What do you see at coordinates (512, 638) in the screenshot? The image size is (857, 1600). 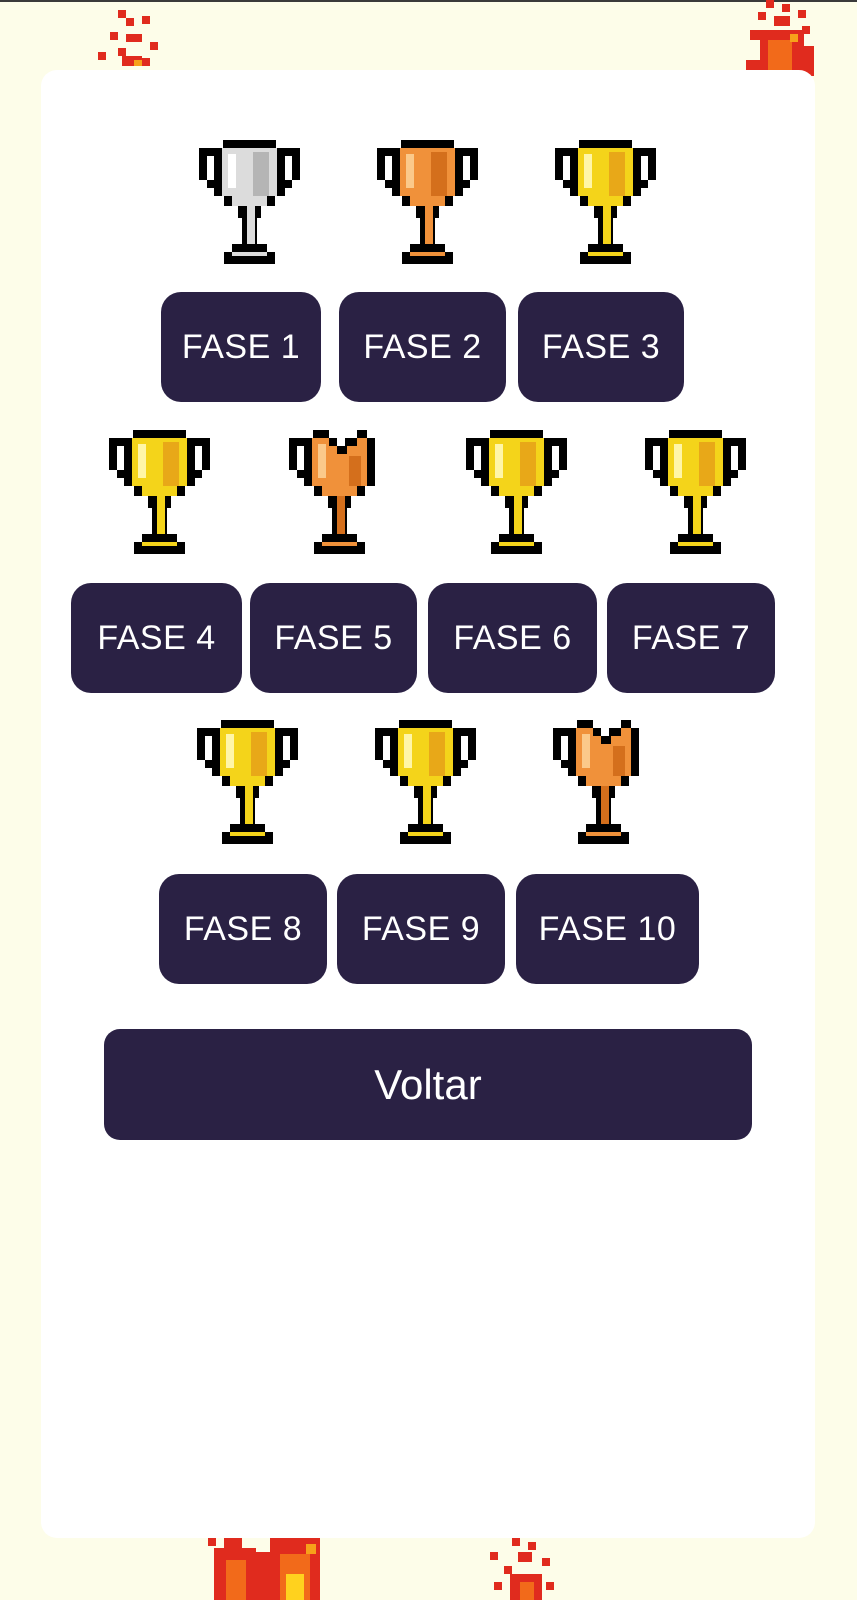 I see `phase-6-button: FASE 6` at bounding box center [512, 638].